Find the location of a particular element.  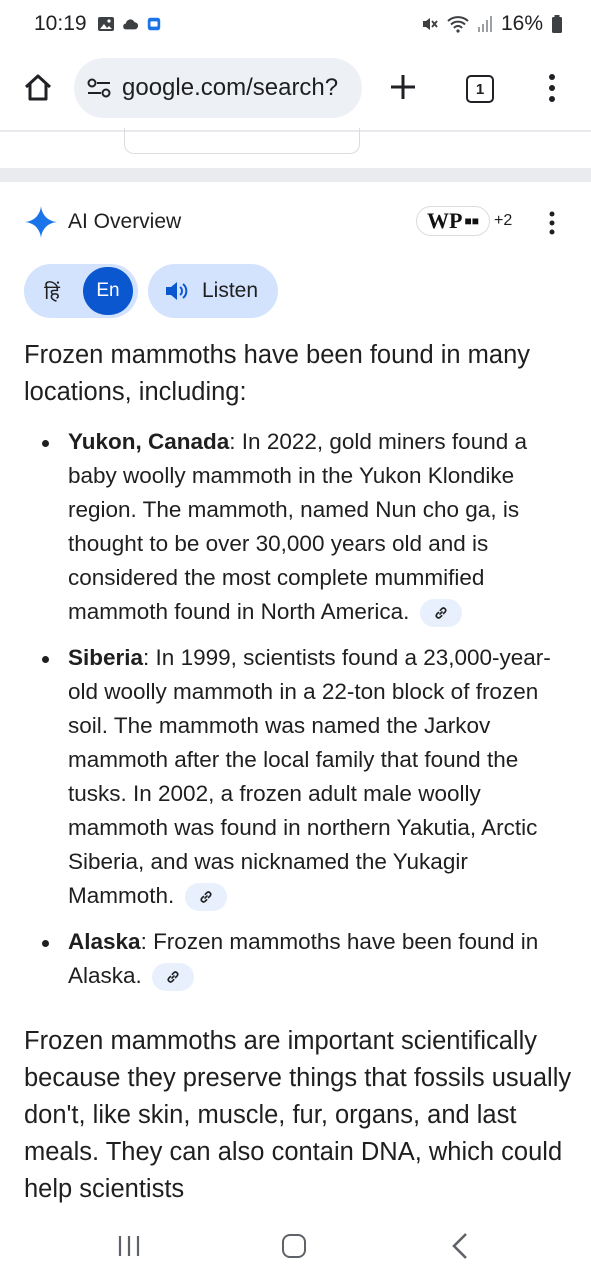

list-item-term: Yukon, Canada is located at coordinates (149, 441).